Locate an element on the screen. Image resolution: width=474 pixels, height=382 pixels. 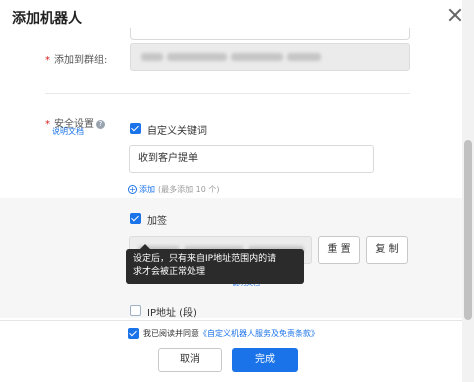
group-label: 添加到群组: is located at coordinates (81, 60).